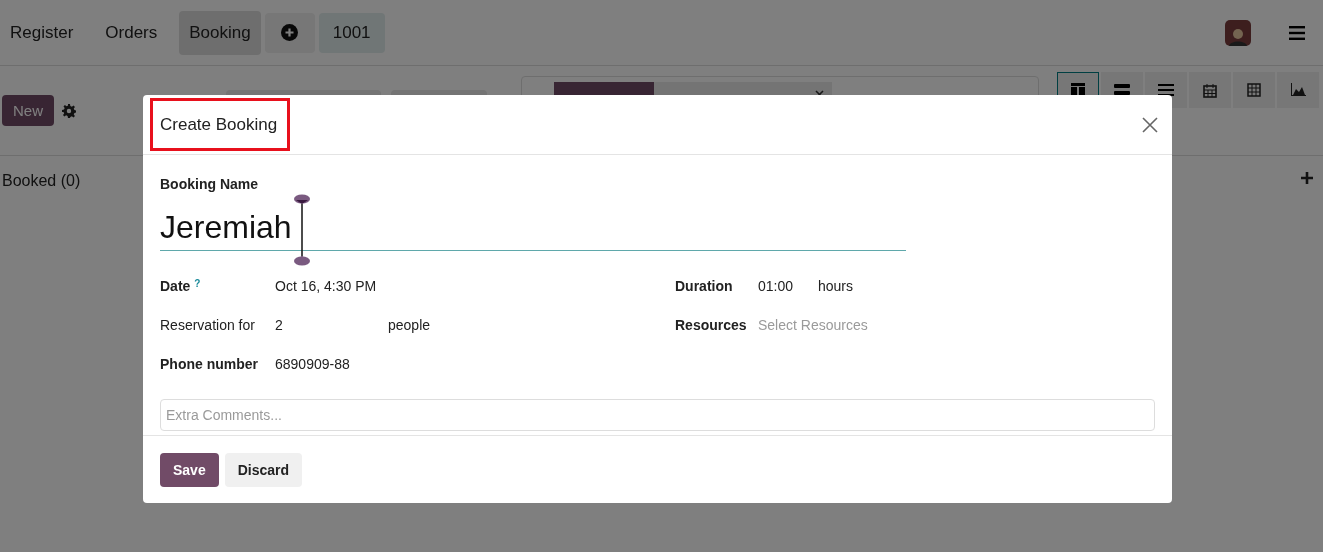 The image size is (1323, 552). I want to click on table-icon, so click(1254, 90).